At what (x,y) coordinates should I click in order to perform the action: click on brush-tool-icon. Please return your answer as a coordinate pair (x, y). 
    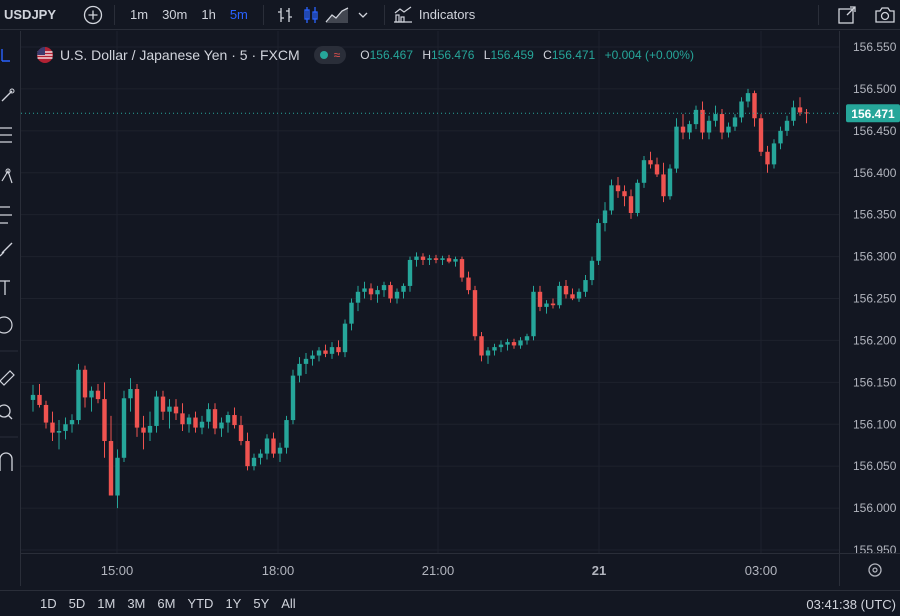
    Looking at the image, I should click on (6, 249).